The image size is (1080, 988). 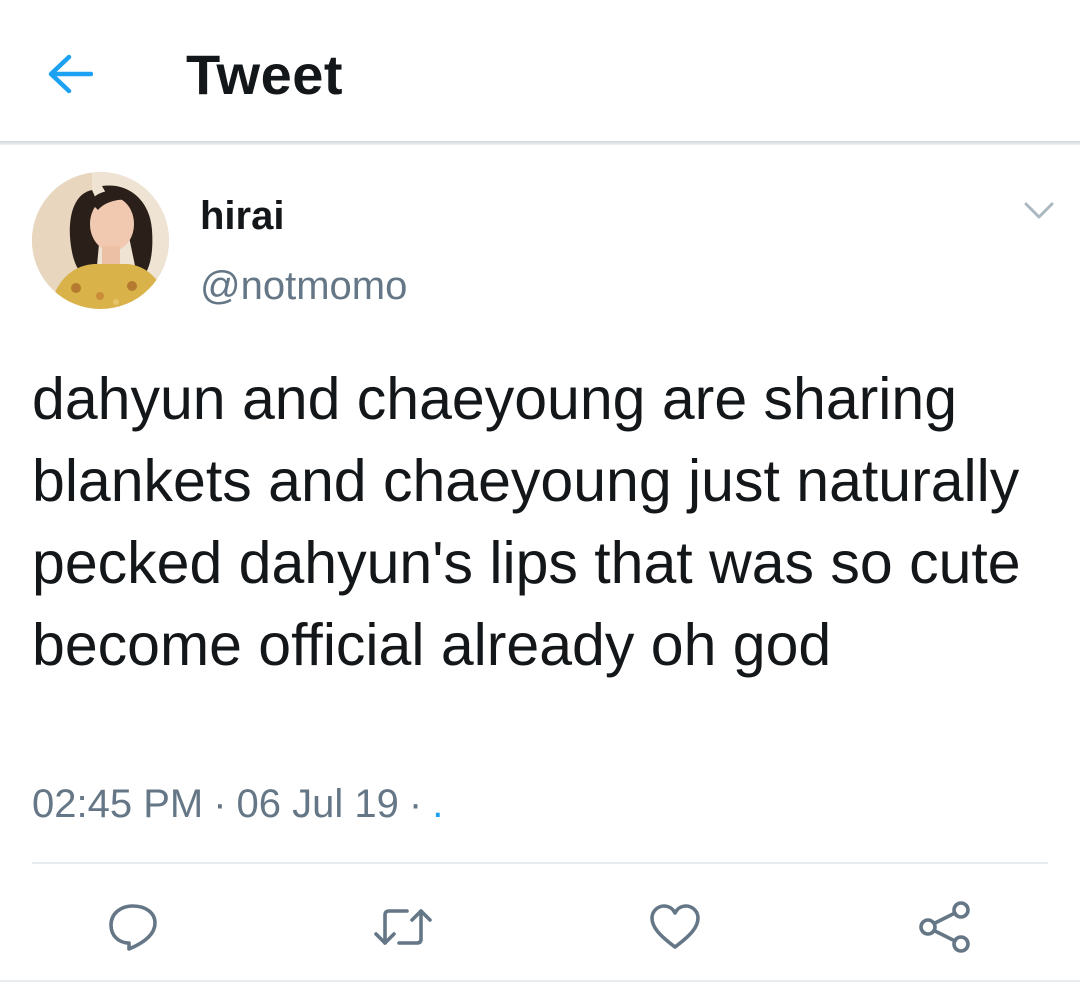 I want to click on bottom-divider, so click(x=540, y=981).